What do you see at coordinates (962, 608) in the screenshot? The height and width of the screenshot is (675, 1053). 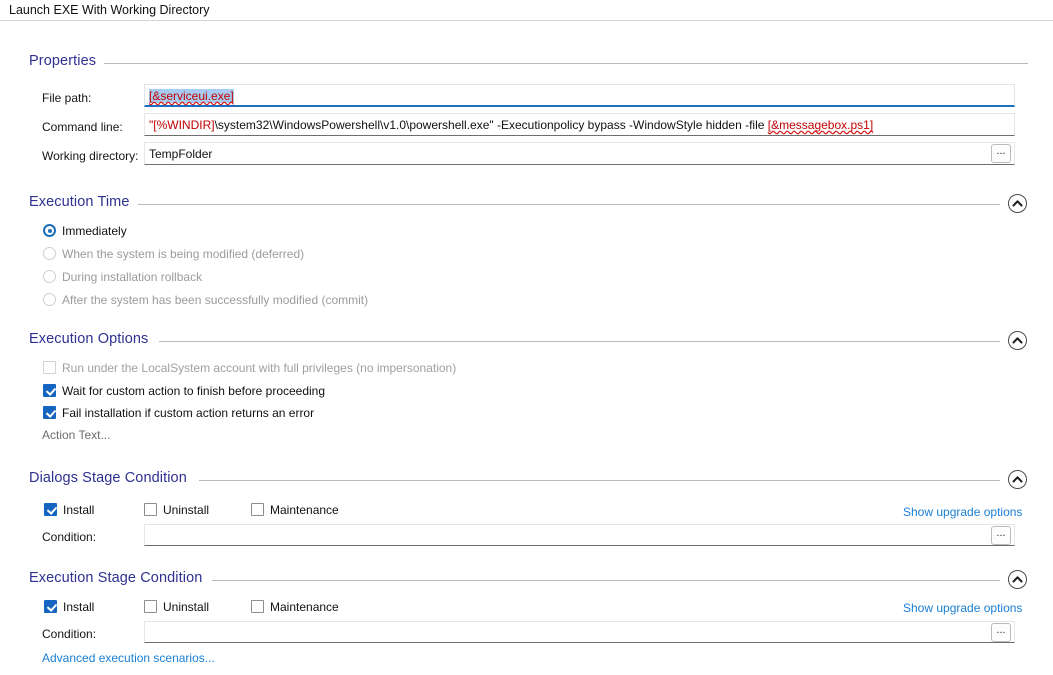 I see `link-execution-show-upgrade-options: Show upgrade options` at bounding box center [962, 608].